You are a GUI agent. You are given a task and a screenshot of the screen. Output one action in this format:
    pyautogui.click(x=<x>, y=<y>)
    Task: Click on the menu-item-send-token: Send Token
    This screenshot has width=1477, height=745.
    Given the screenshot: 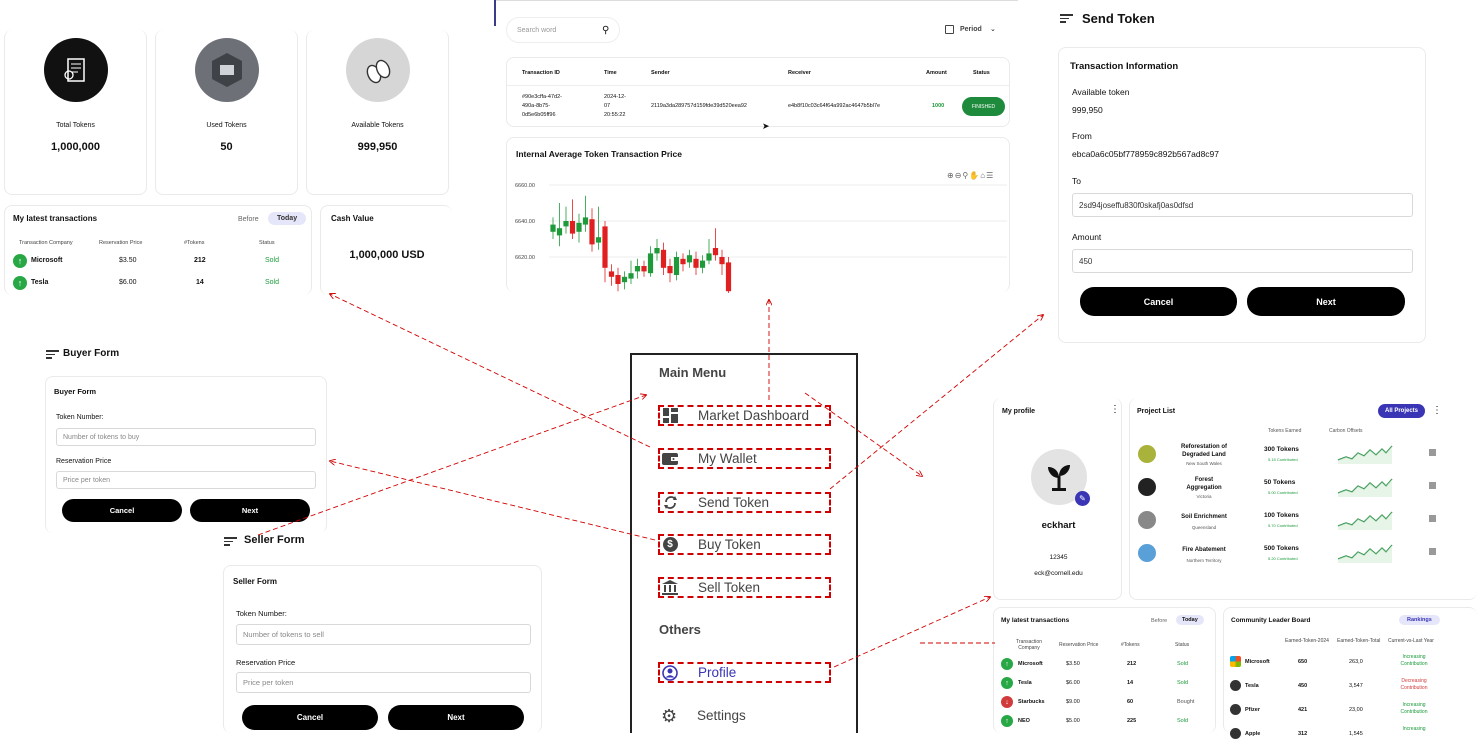 What is the action you would take?
    pyautogui.click(x=744, y=502)
    